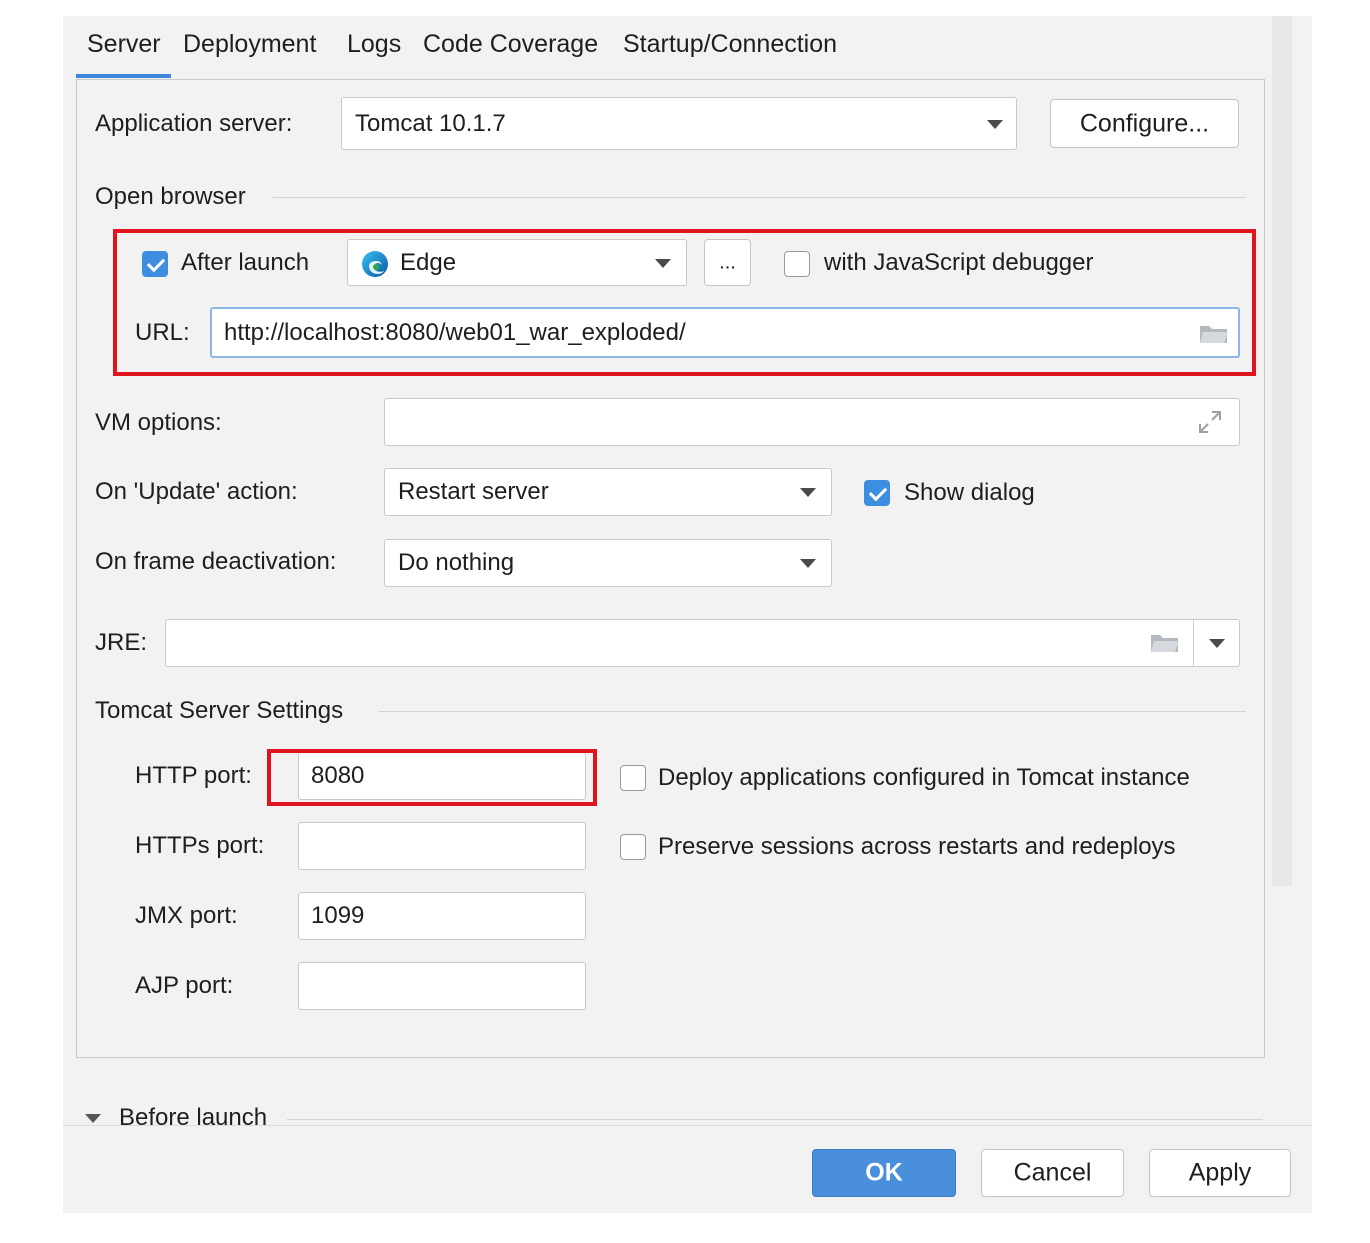 The width and height of the screenshot is (1370, 1243). I want to click on on-update-action-select: Restart server, so click(608, 492).